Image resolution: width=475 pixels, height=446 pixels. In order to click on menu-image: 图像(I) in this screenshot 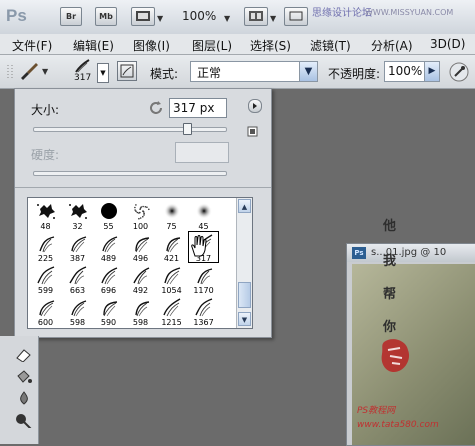, I will do `click(151, 45)`.